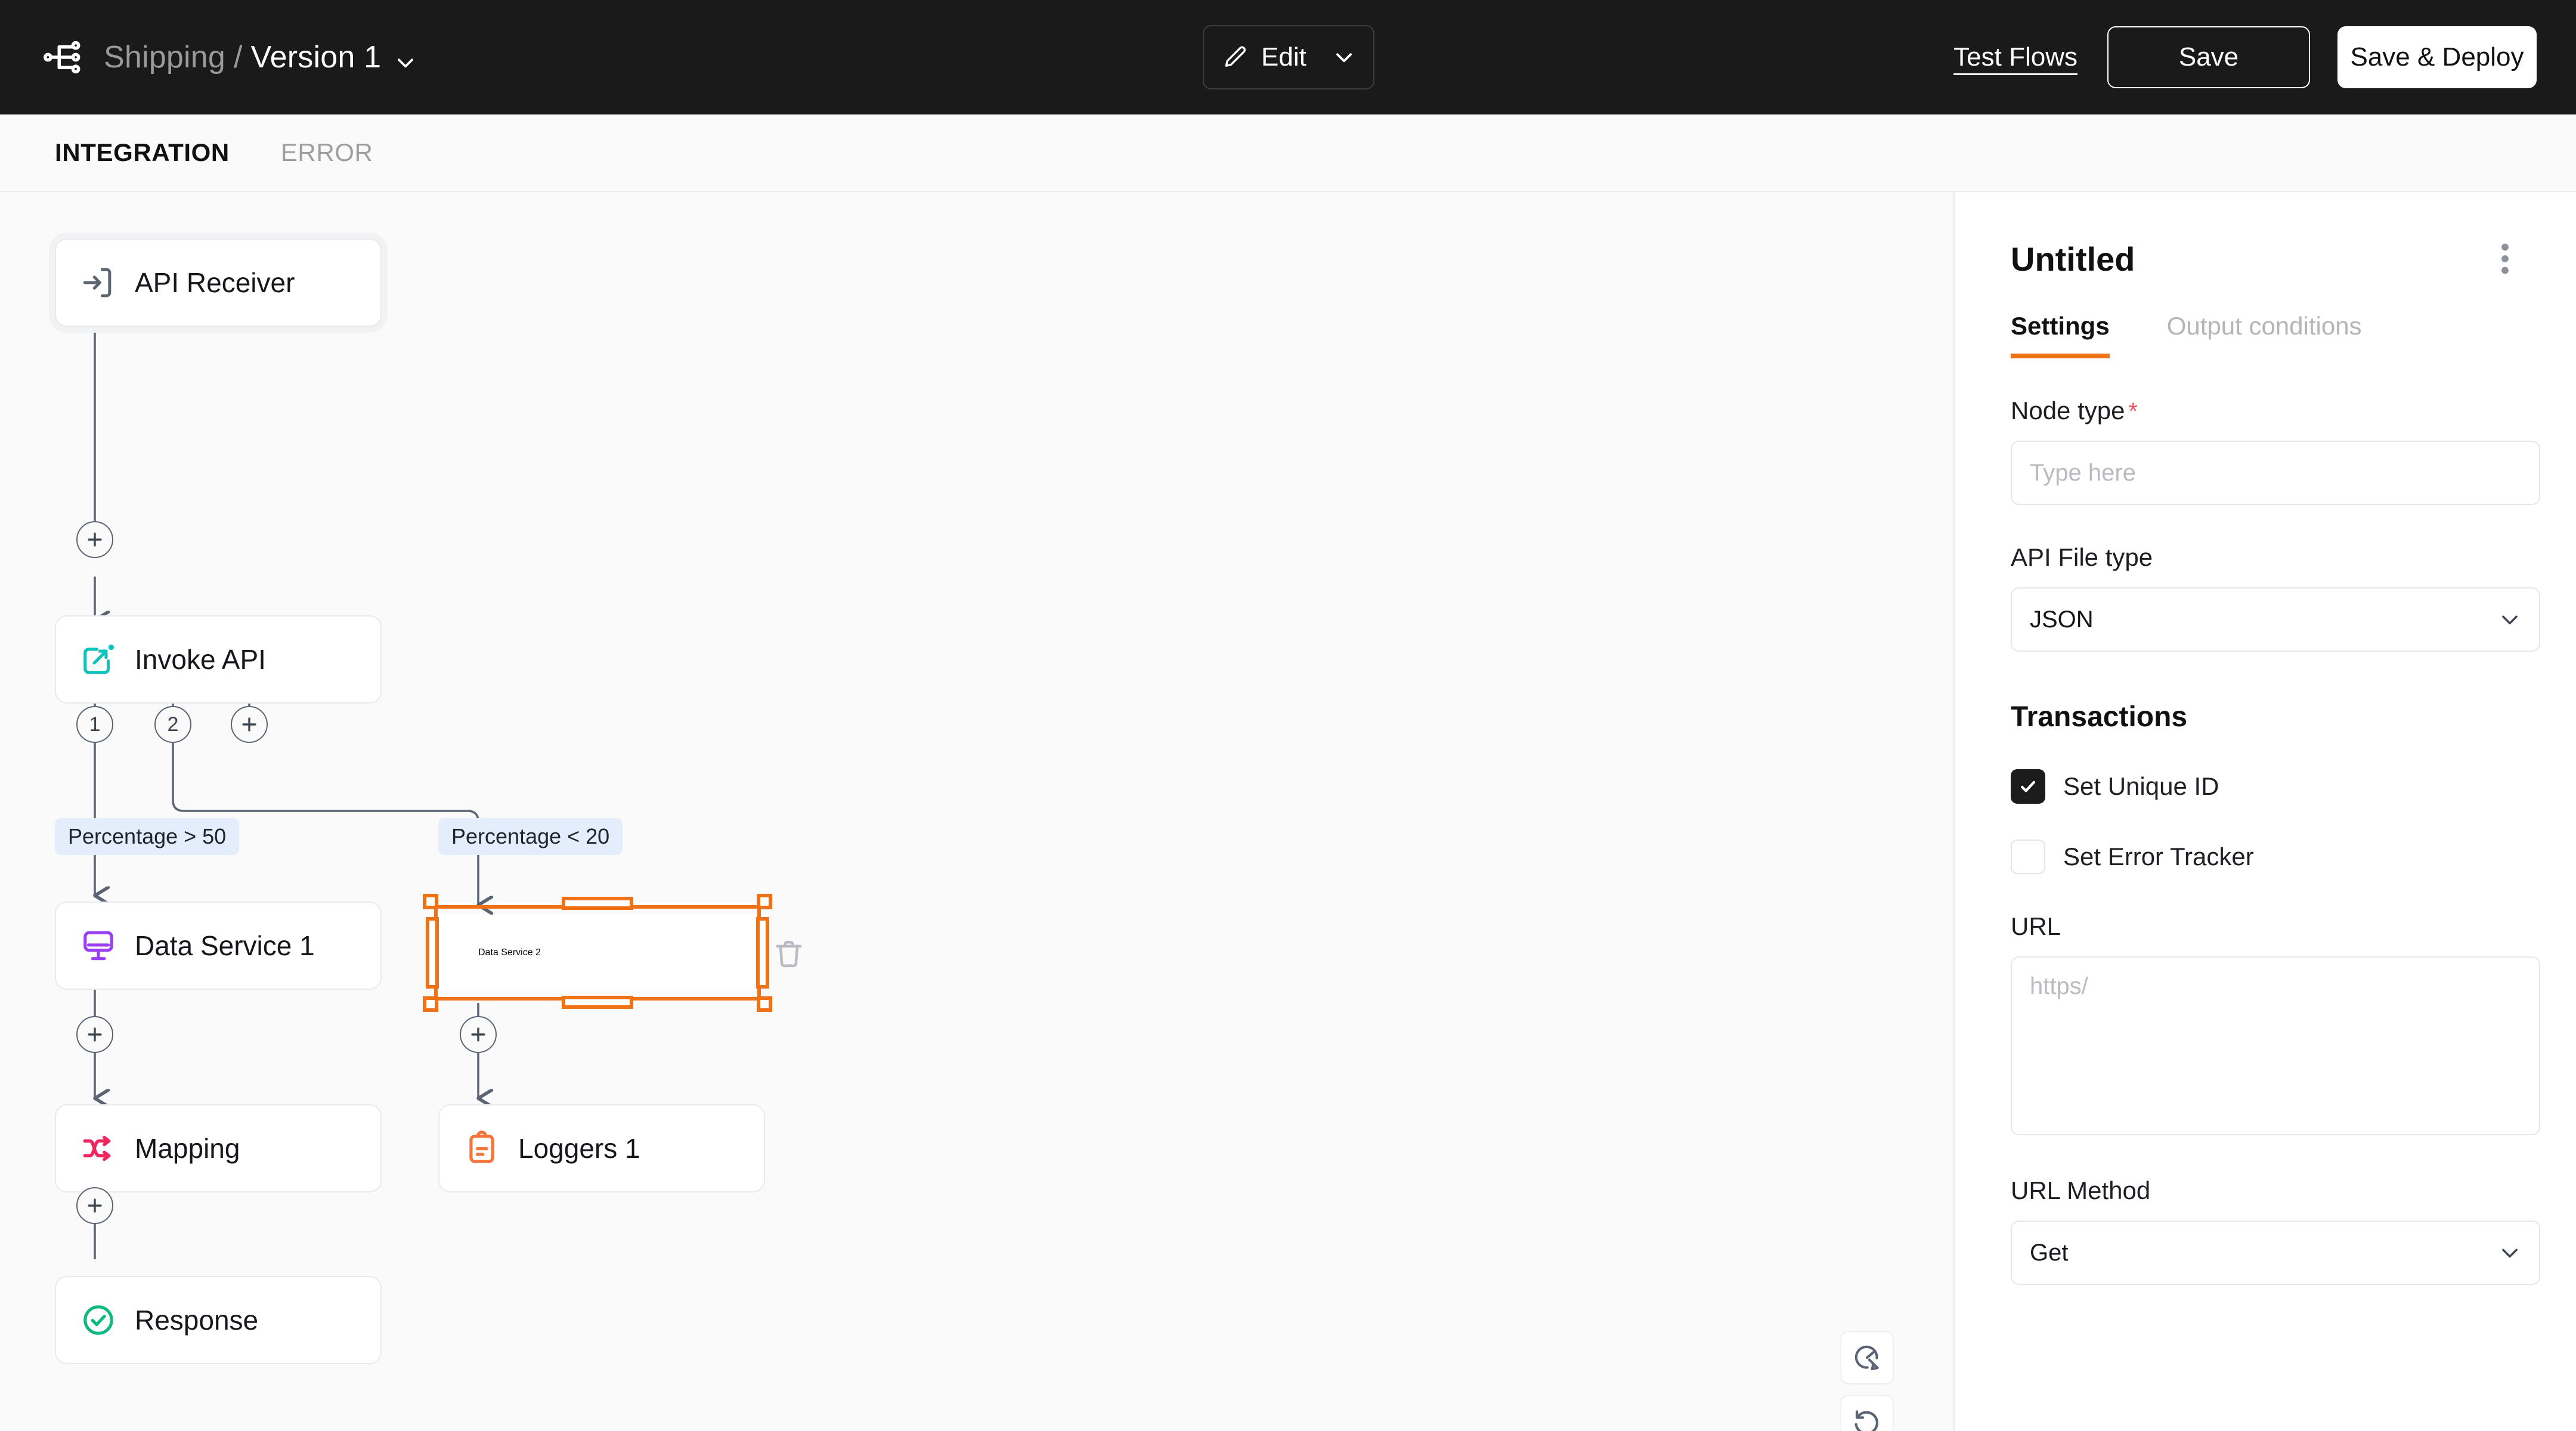 The width and height of the screenshot is (2576, 1431). Describe the element at coordinates (2276, 1253) in the screenshot. I see `url-method-select: Get` at that location.